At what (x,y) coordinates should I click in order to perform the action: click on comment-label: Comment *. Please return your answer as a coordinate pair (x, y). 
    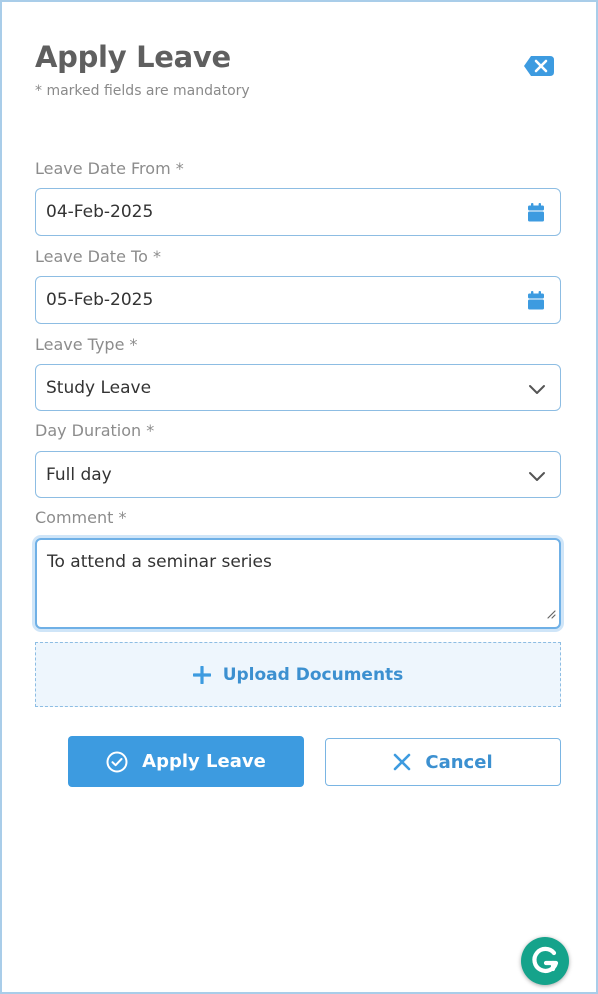
    Looking at the image, I should click on (81, 517).